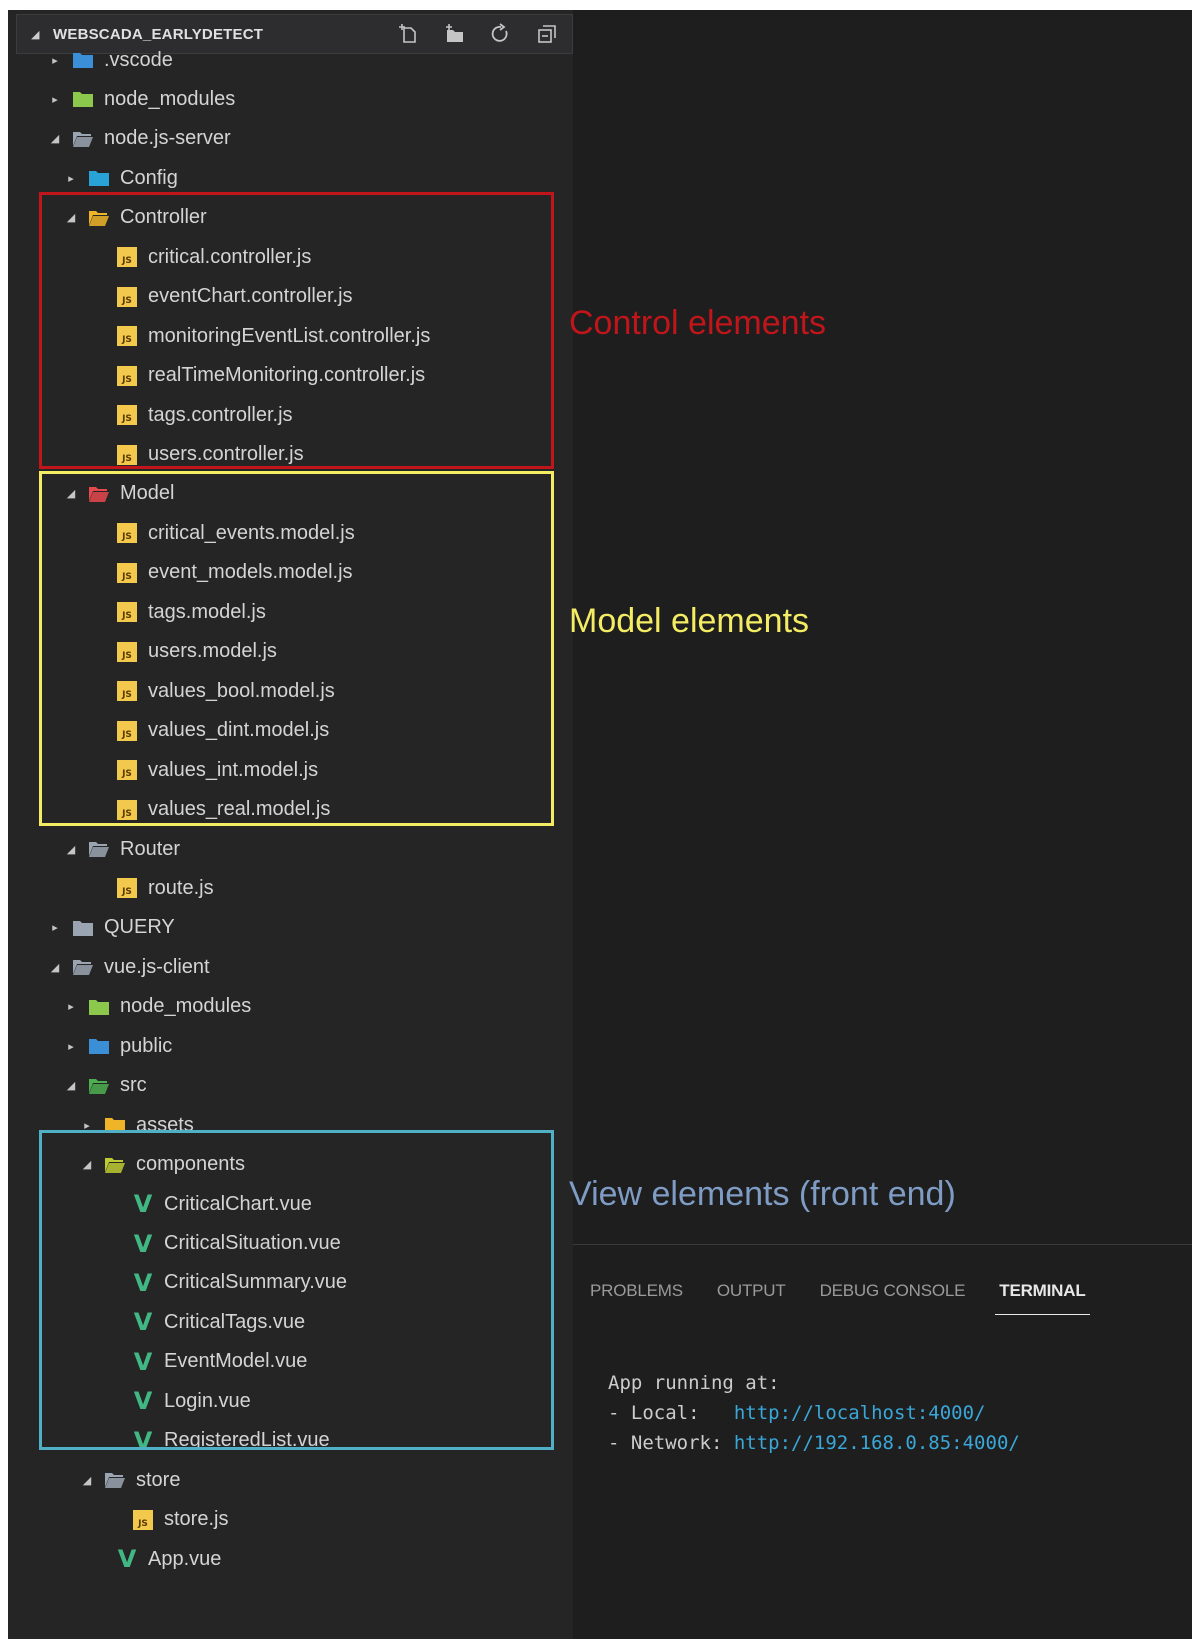  Describe the element at coordinates (233, 769) in the screenshot. I see `tree-item-label: values_int.model.js` at that location.